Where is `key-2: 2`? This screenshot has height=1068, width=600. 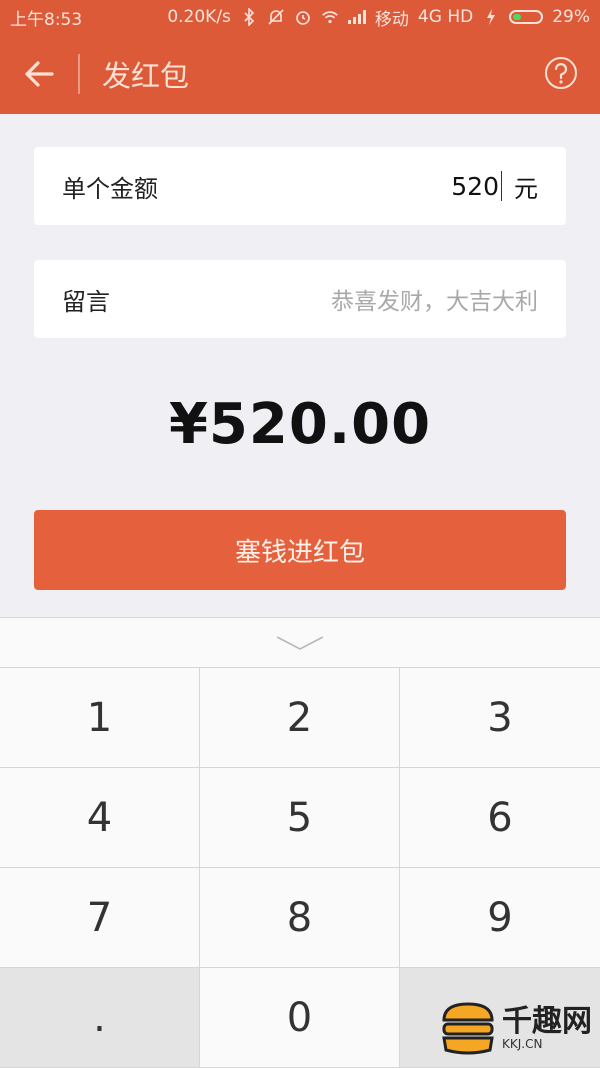 key-2: 2 is located at coordinates (300, 718).